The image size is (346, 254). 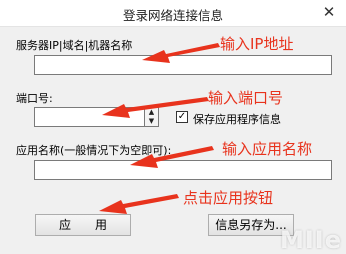 I want to click on arrow-apply-icon, so click(x=139, y=204).